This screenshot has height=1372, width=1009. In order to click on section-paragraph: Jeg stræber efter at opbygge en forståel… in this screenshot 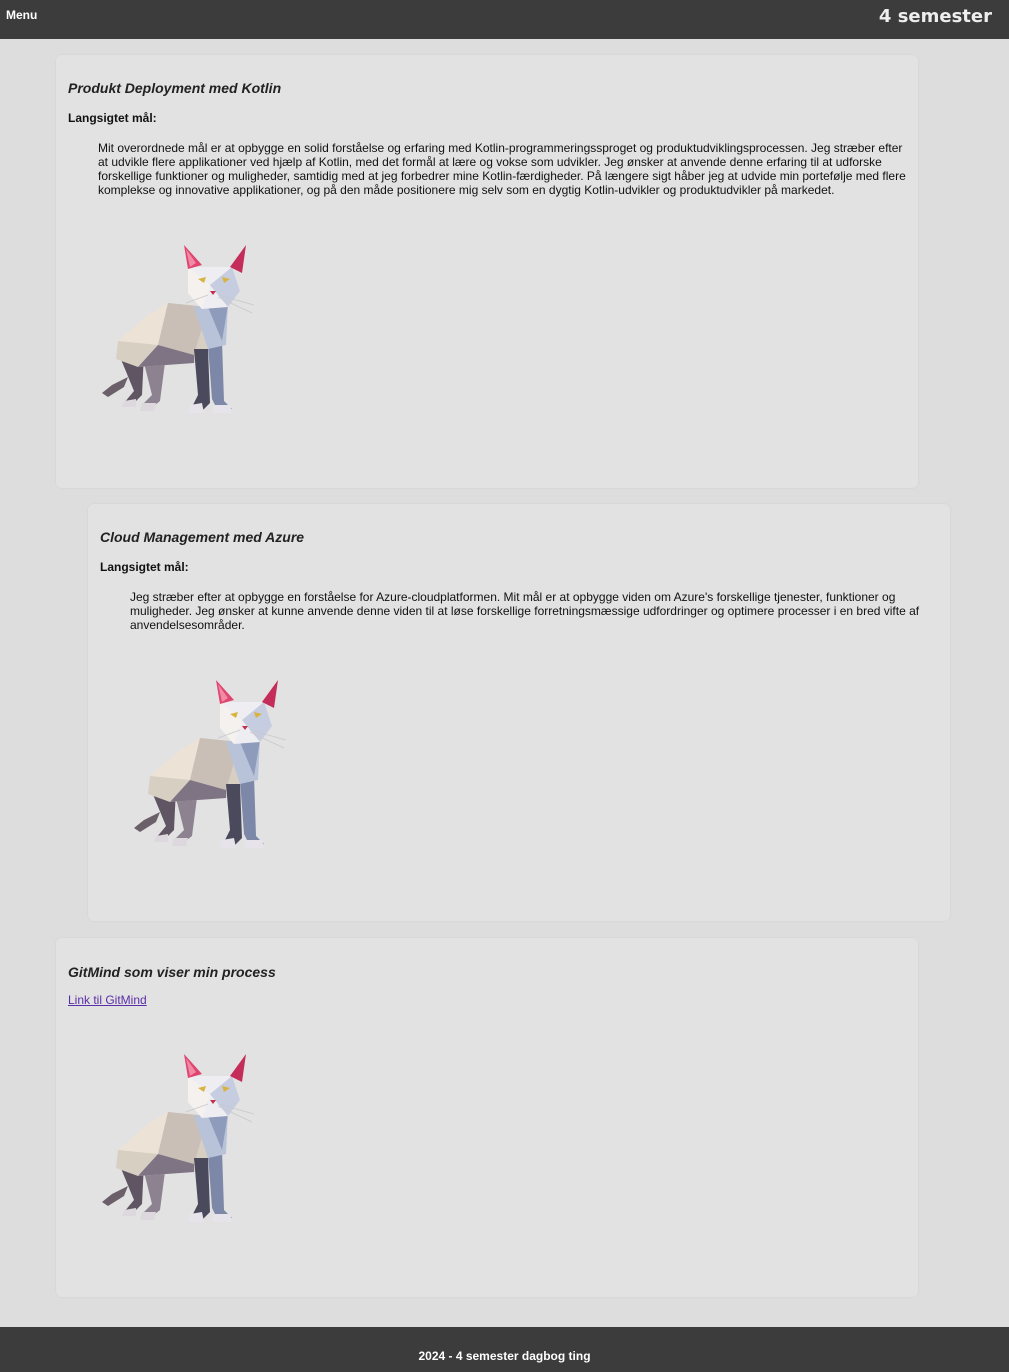, I will do `click(525, 611)`.